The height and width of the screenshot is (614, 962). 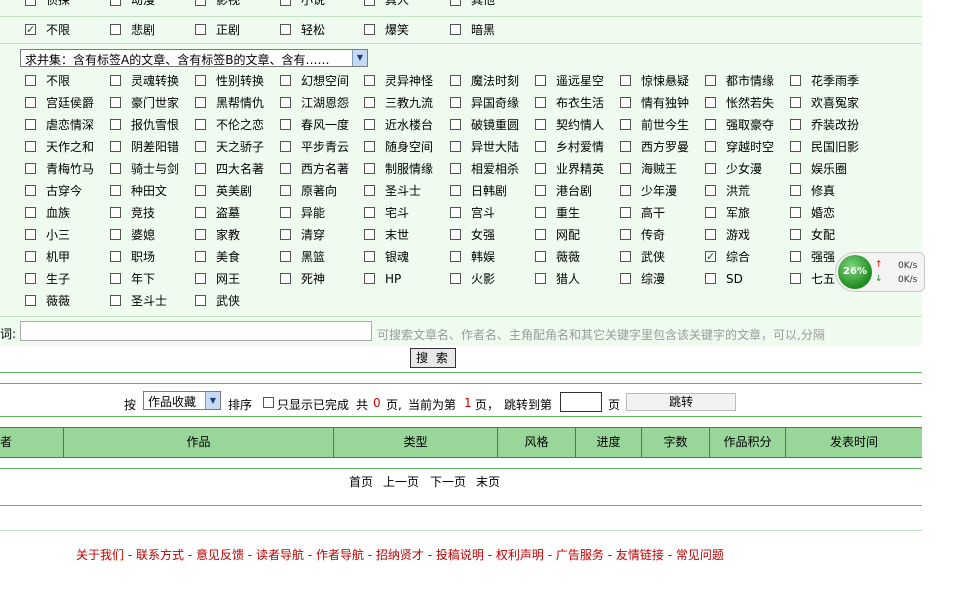 I want to click on tag-checkbox: ✓, so click(x=710, y=256).